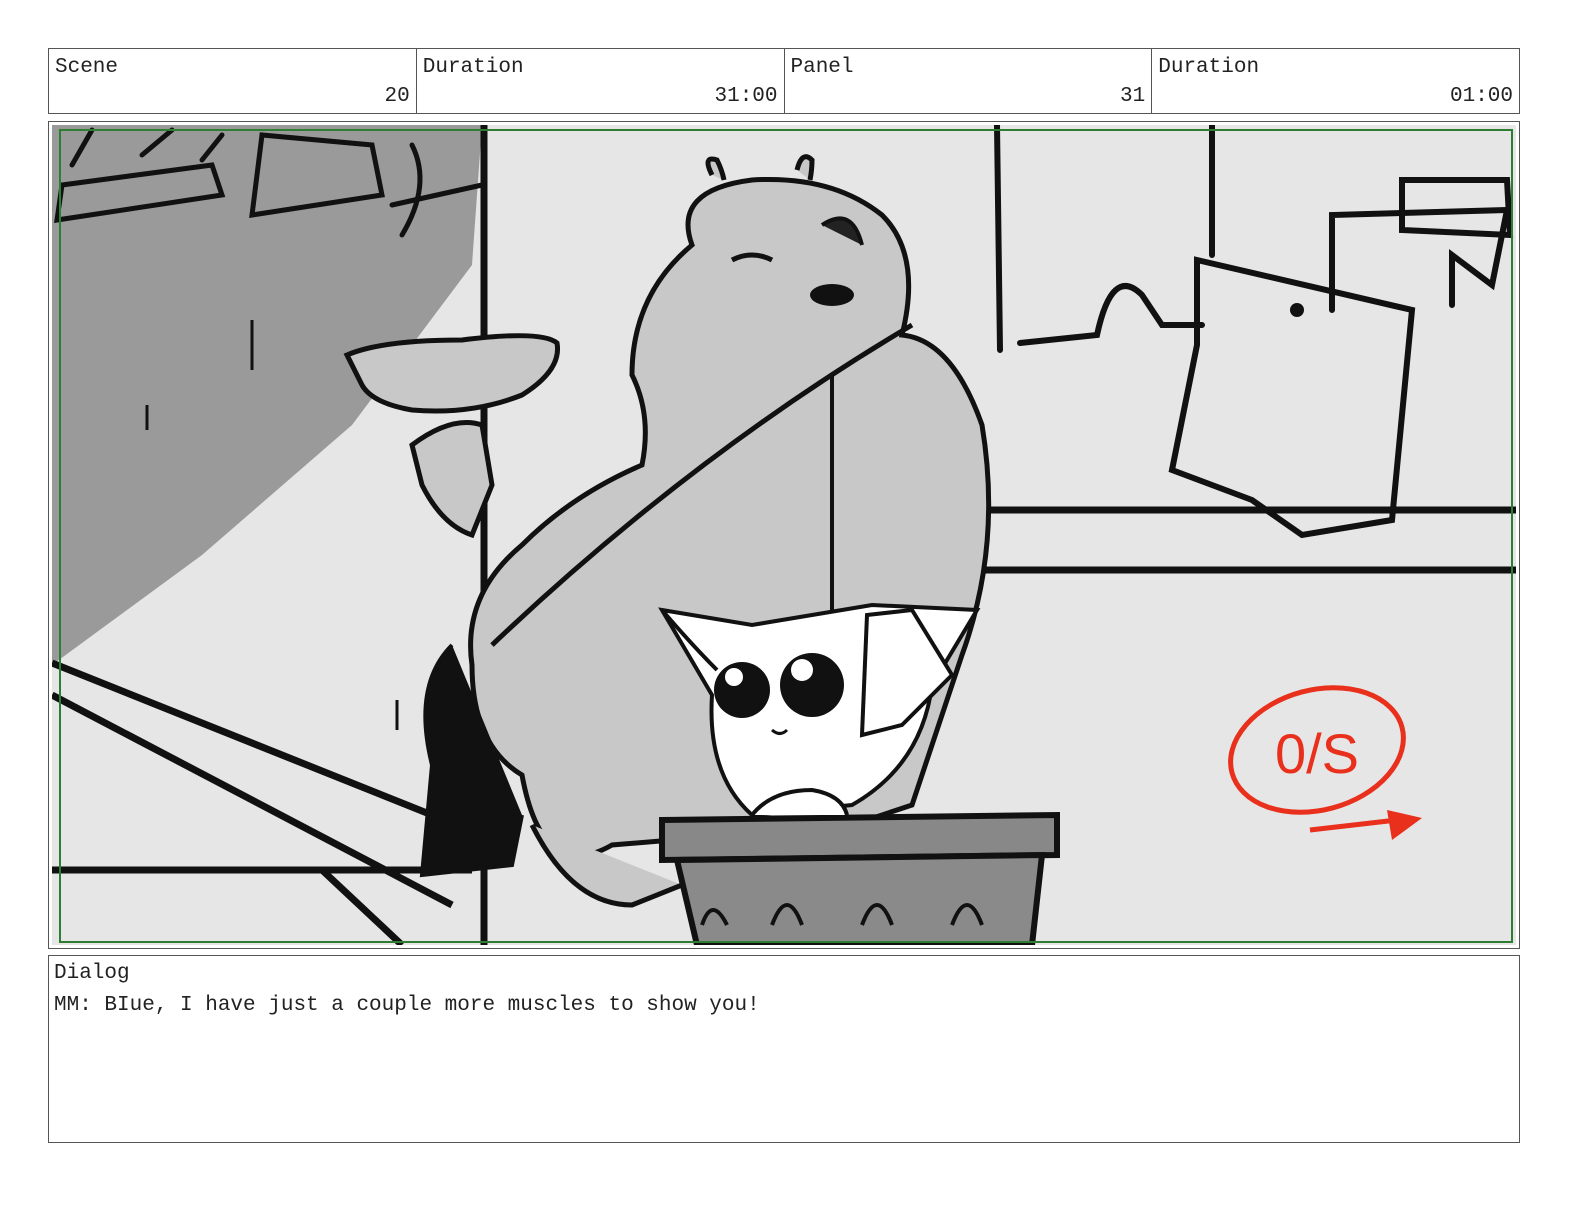  Describe the element at coordinates (87, 67) in the screenshot. I see `scene-label: Scene` at that location.